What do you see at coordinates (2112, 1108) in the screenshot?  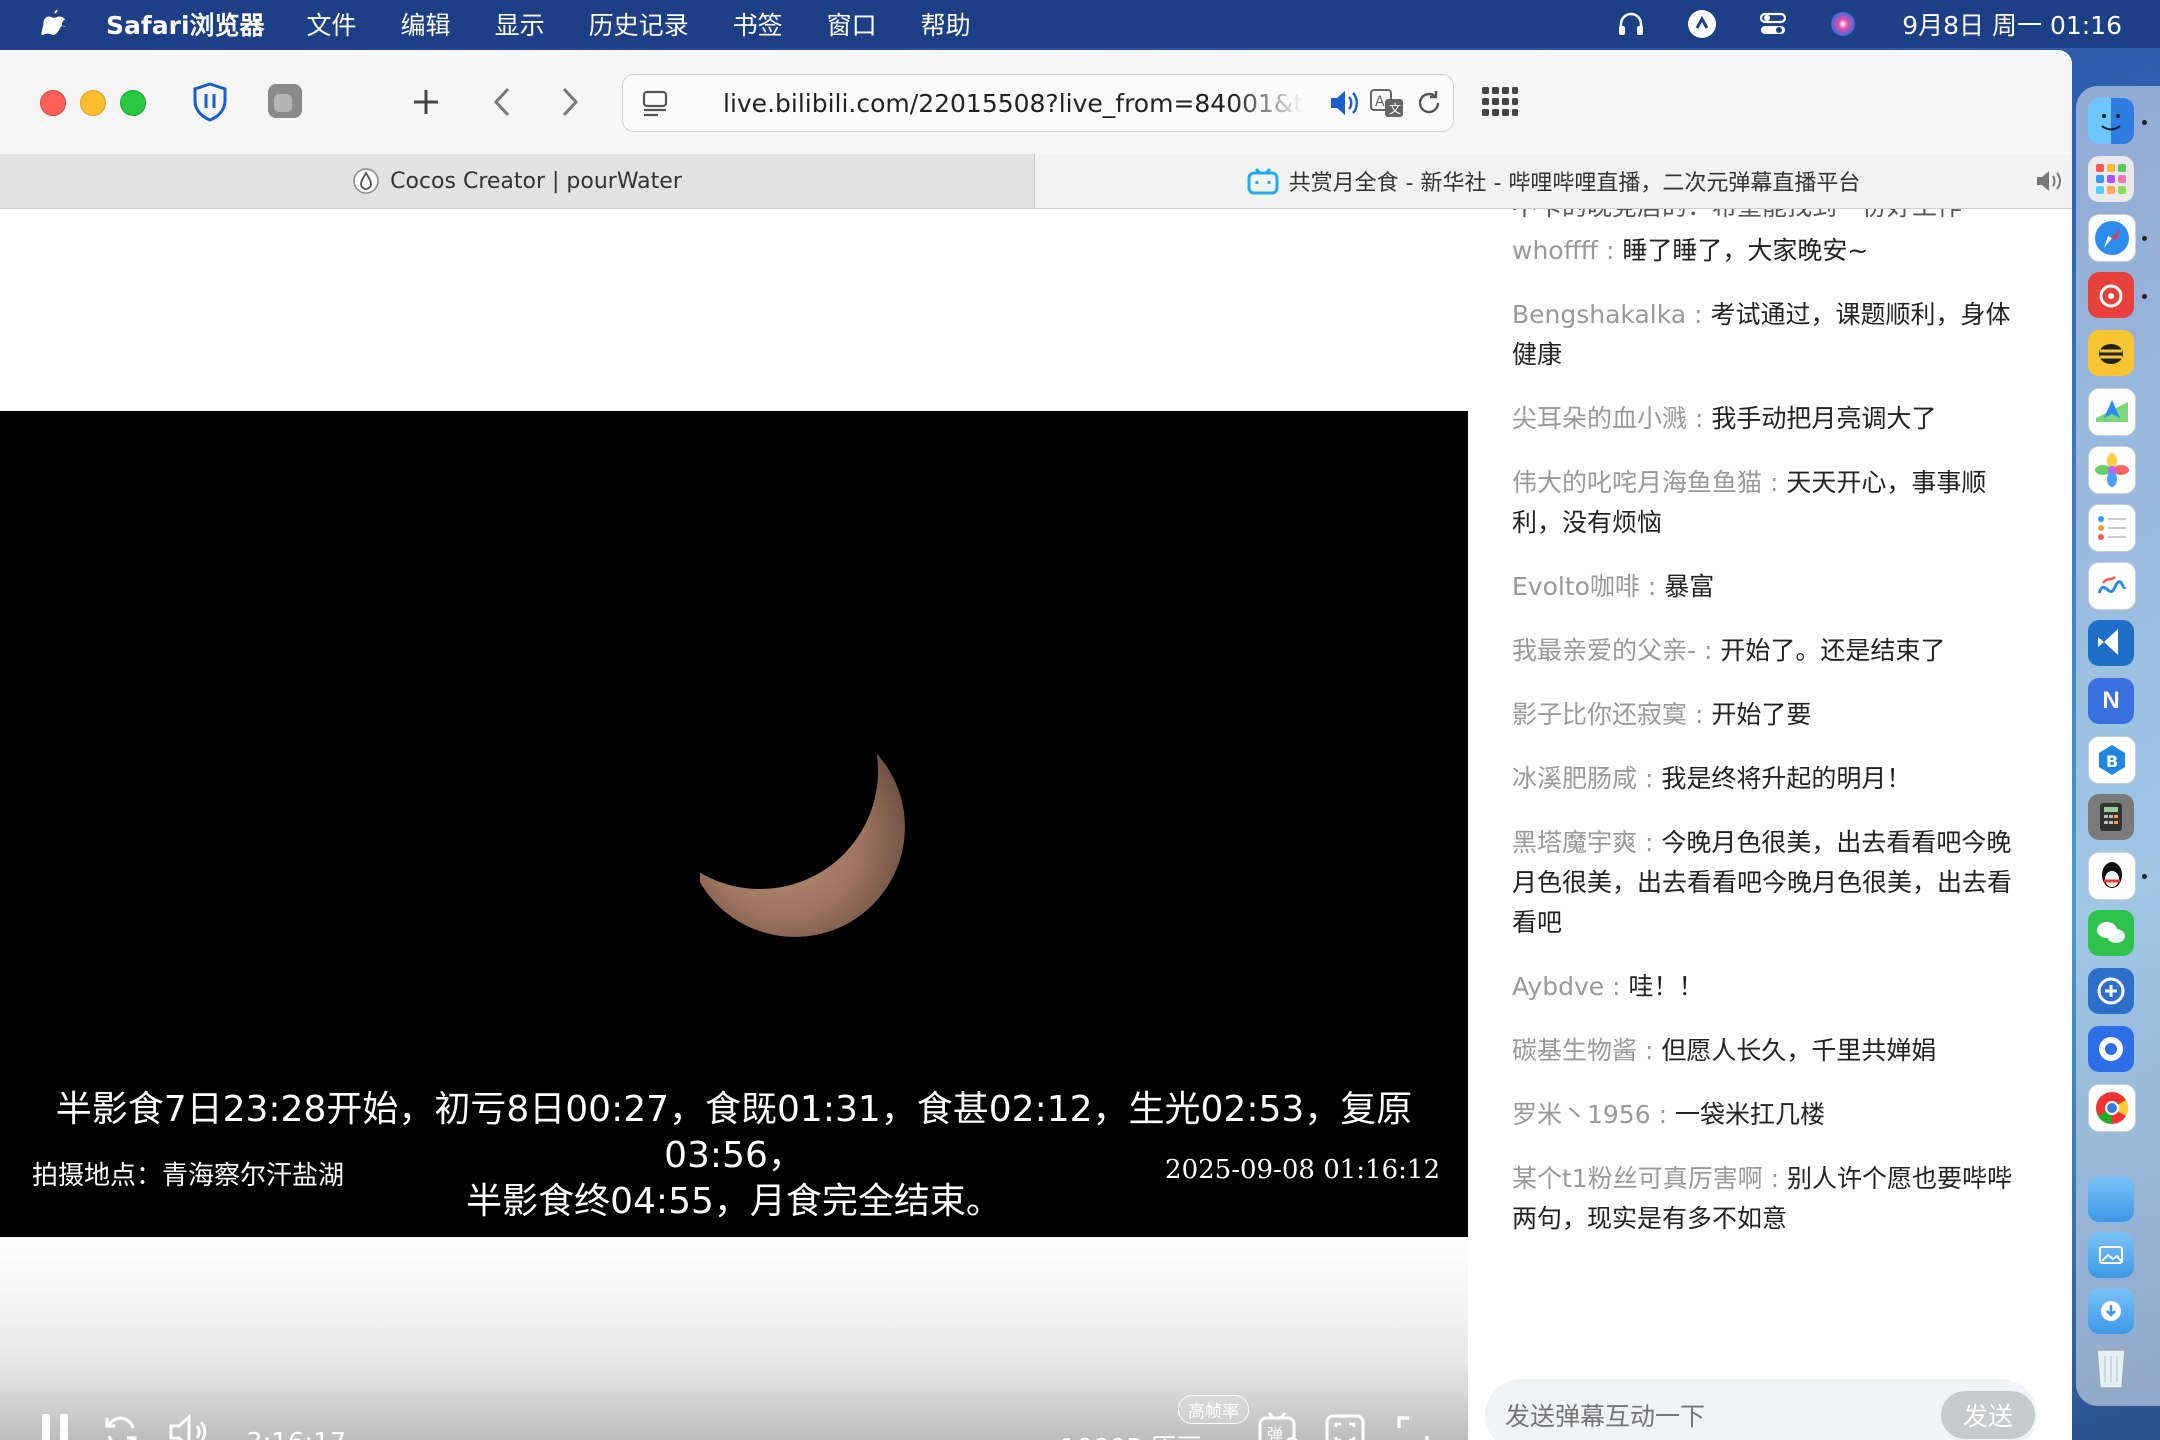 I see `chrome-icon` at bounding box center [2112, 1108].